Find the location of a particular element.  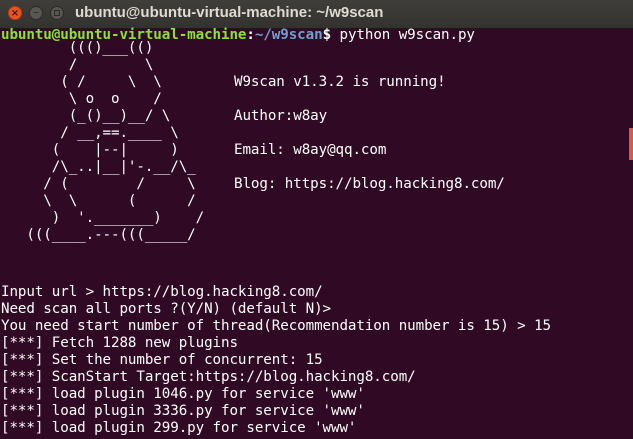

banner-art-line: (_()__)__/ \ is located at coordinates (111, 116).